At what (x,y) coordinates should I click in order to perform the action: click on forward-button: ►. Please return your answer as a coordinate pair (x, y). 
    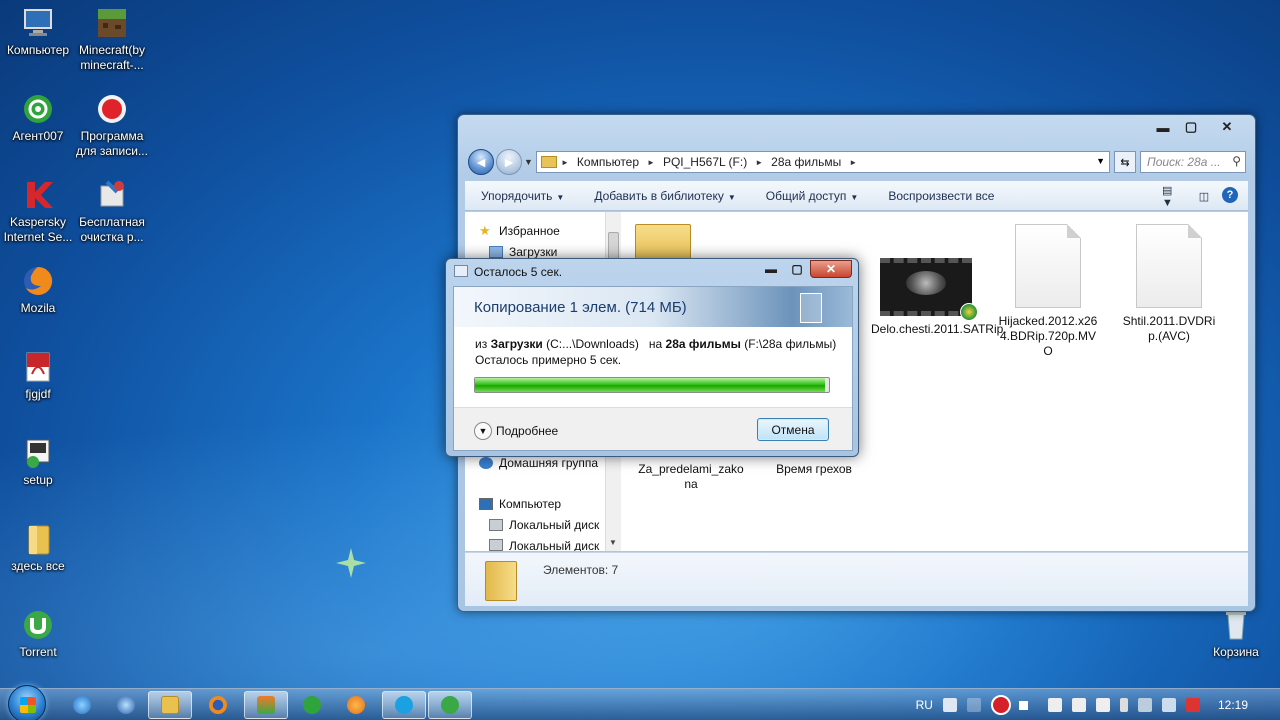
    Looking at the image, I should click on (509, 162).